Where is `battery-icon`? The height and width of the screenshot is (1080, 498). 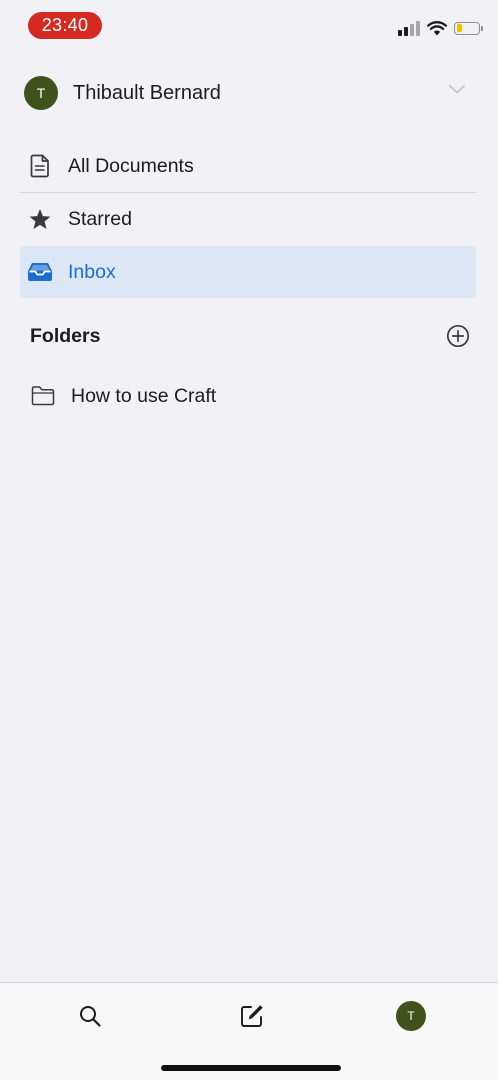
battery-icon is located at coordinates (468, 28).